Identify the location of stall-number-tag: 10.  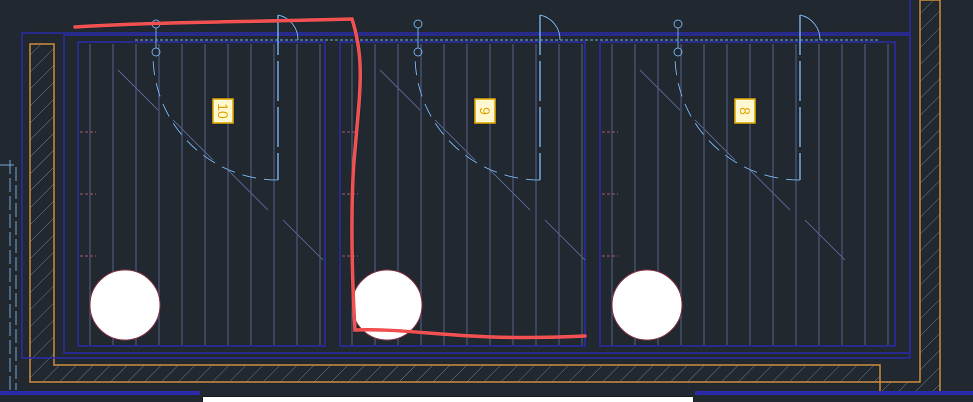
(223, 111).